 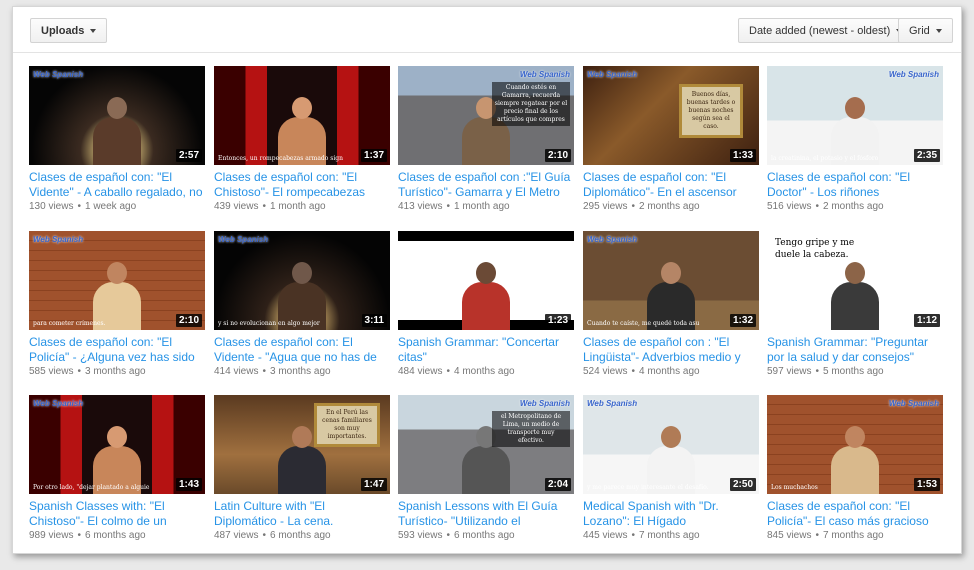 I want to click on duration-badge: 2:10, so click(x=188, y=320).